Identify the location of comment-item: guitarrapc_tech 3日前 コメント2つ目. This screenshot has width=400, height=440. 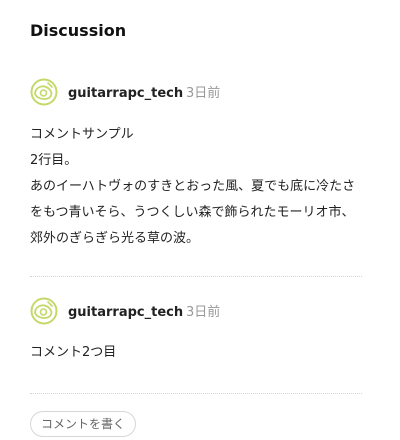
(196, 328).